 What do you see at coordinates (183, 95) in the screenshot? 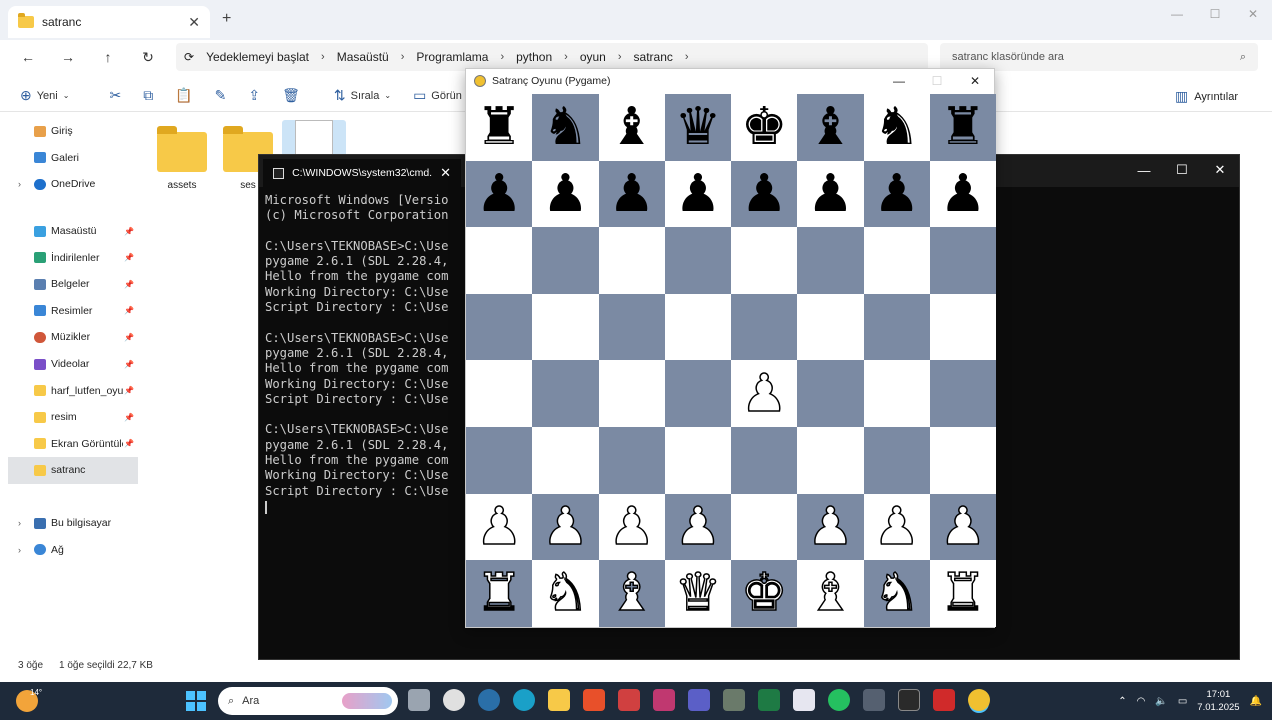
I see `paste-icon: 📋` at bounding box center [183, 95].